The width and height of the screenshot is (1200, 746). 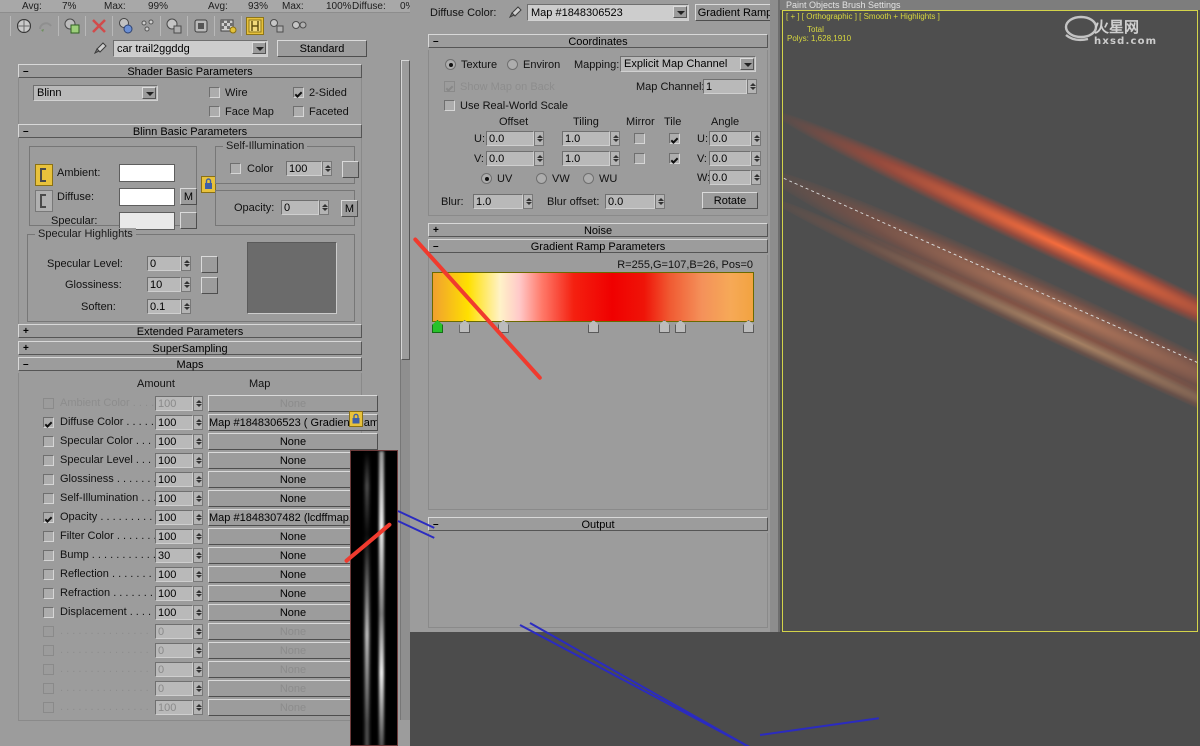 I want to click on wu-radio, so click(x=588, y=178).